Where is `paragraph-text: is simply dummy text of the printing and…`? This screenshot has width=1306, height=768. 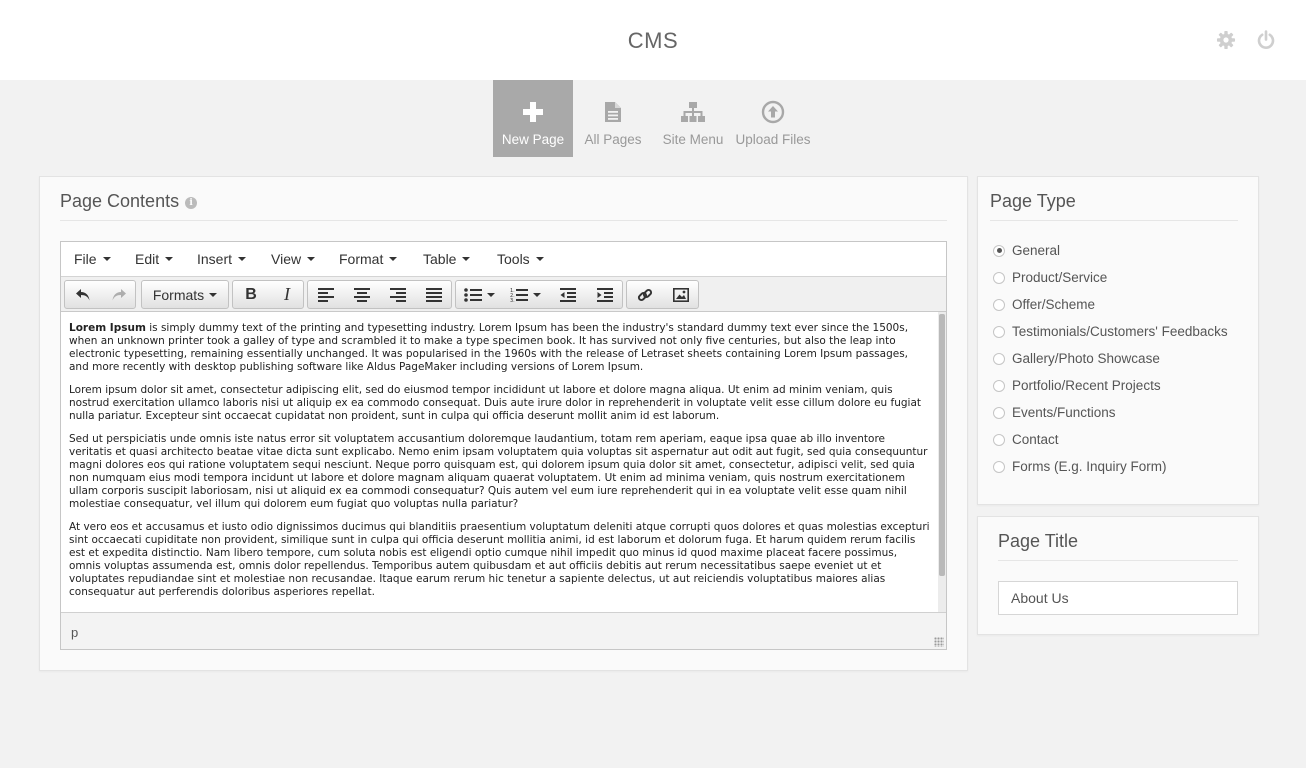
paragraph-text: is simply dummy text of the printing and… is located at coordinates (489, 347).